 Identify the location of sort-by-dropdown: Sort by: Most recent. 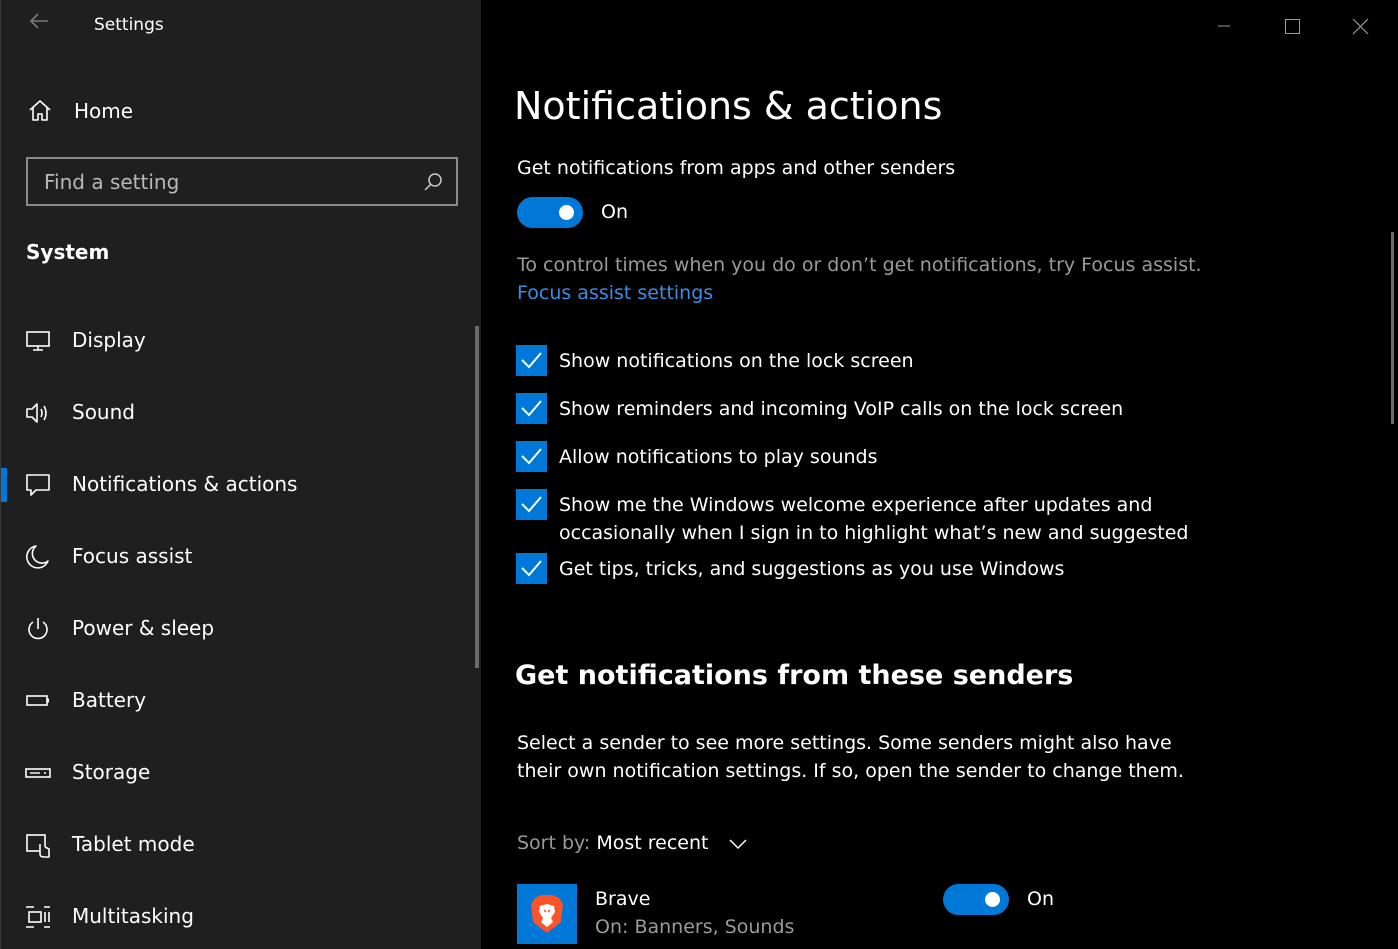
(632, 843).